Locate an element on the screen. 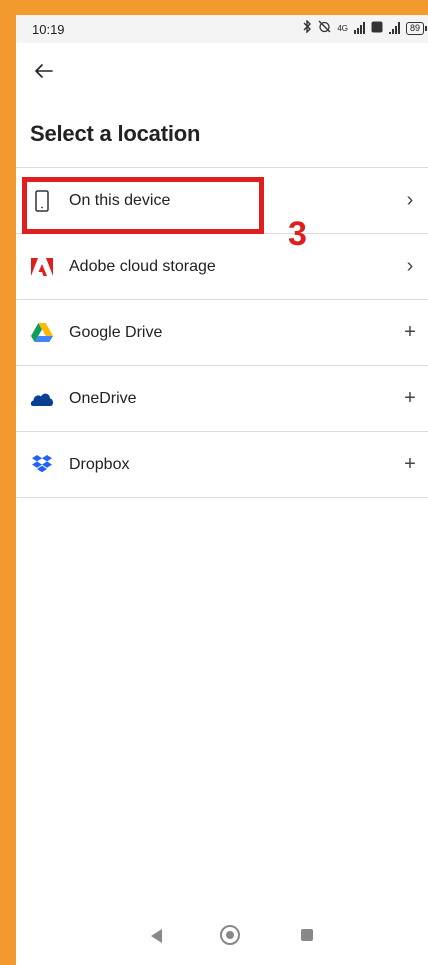 This screenshot has width=428, height=965. location-label: OneDrive is located at coordinates (103, 398).